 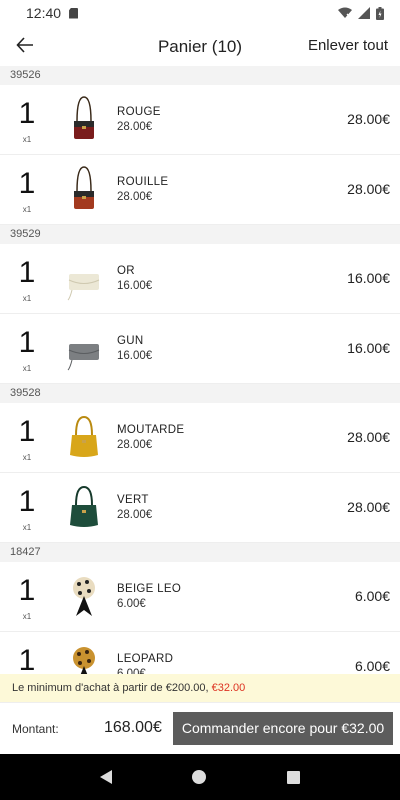 I want to click on product-info: MOUTARDE 28.00€, so click(x=149, y=437).